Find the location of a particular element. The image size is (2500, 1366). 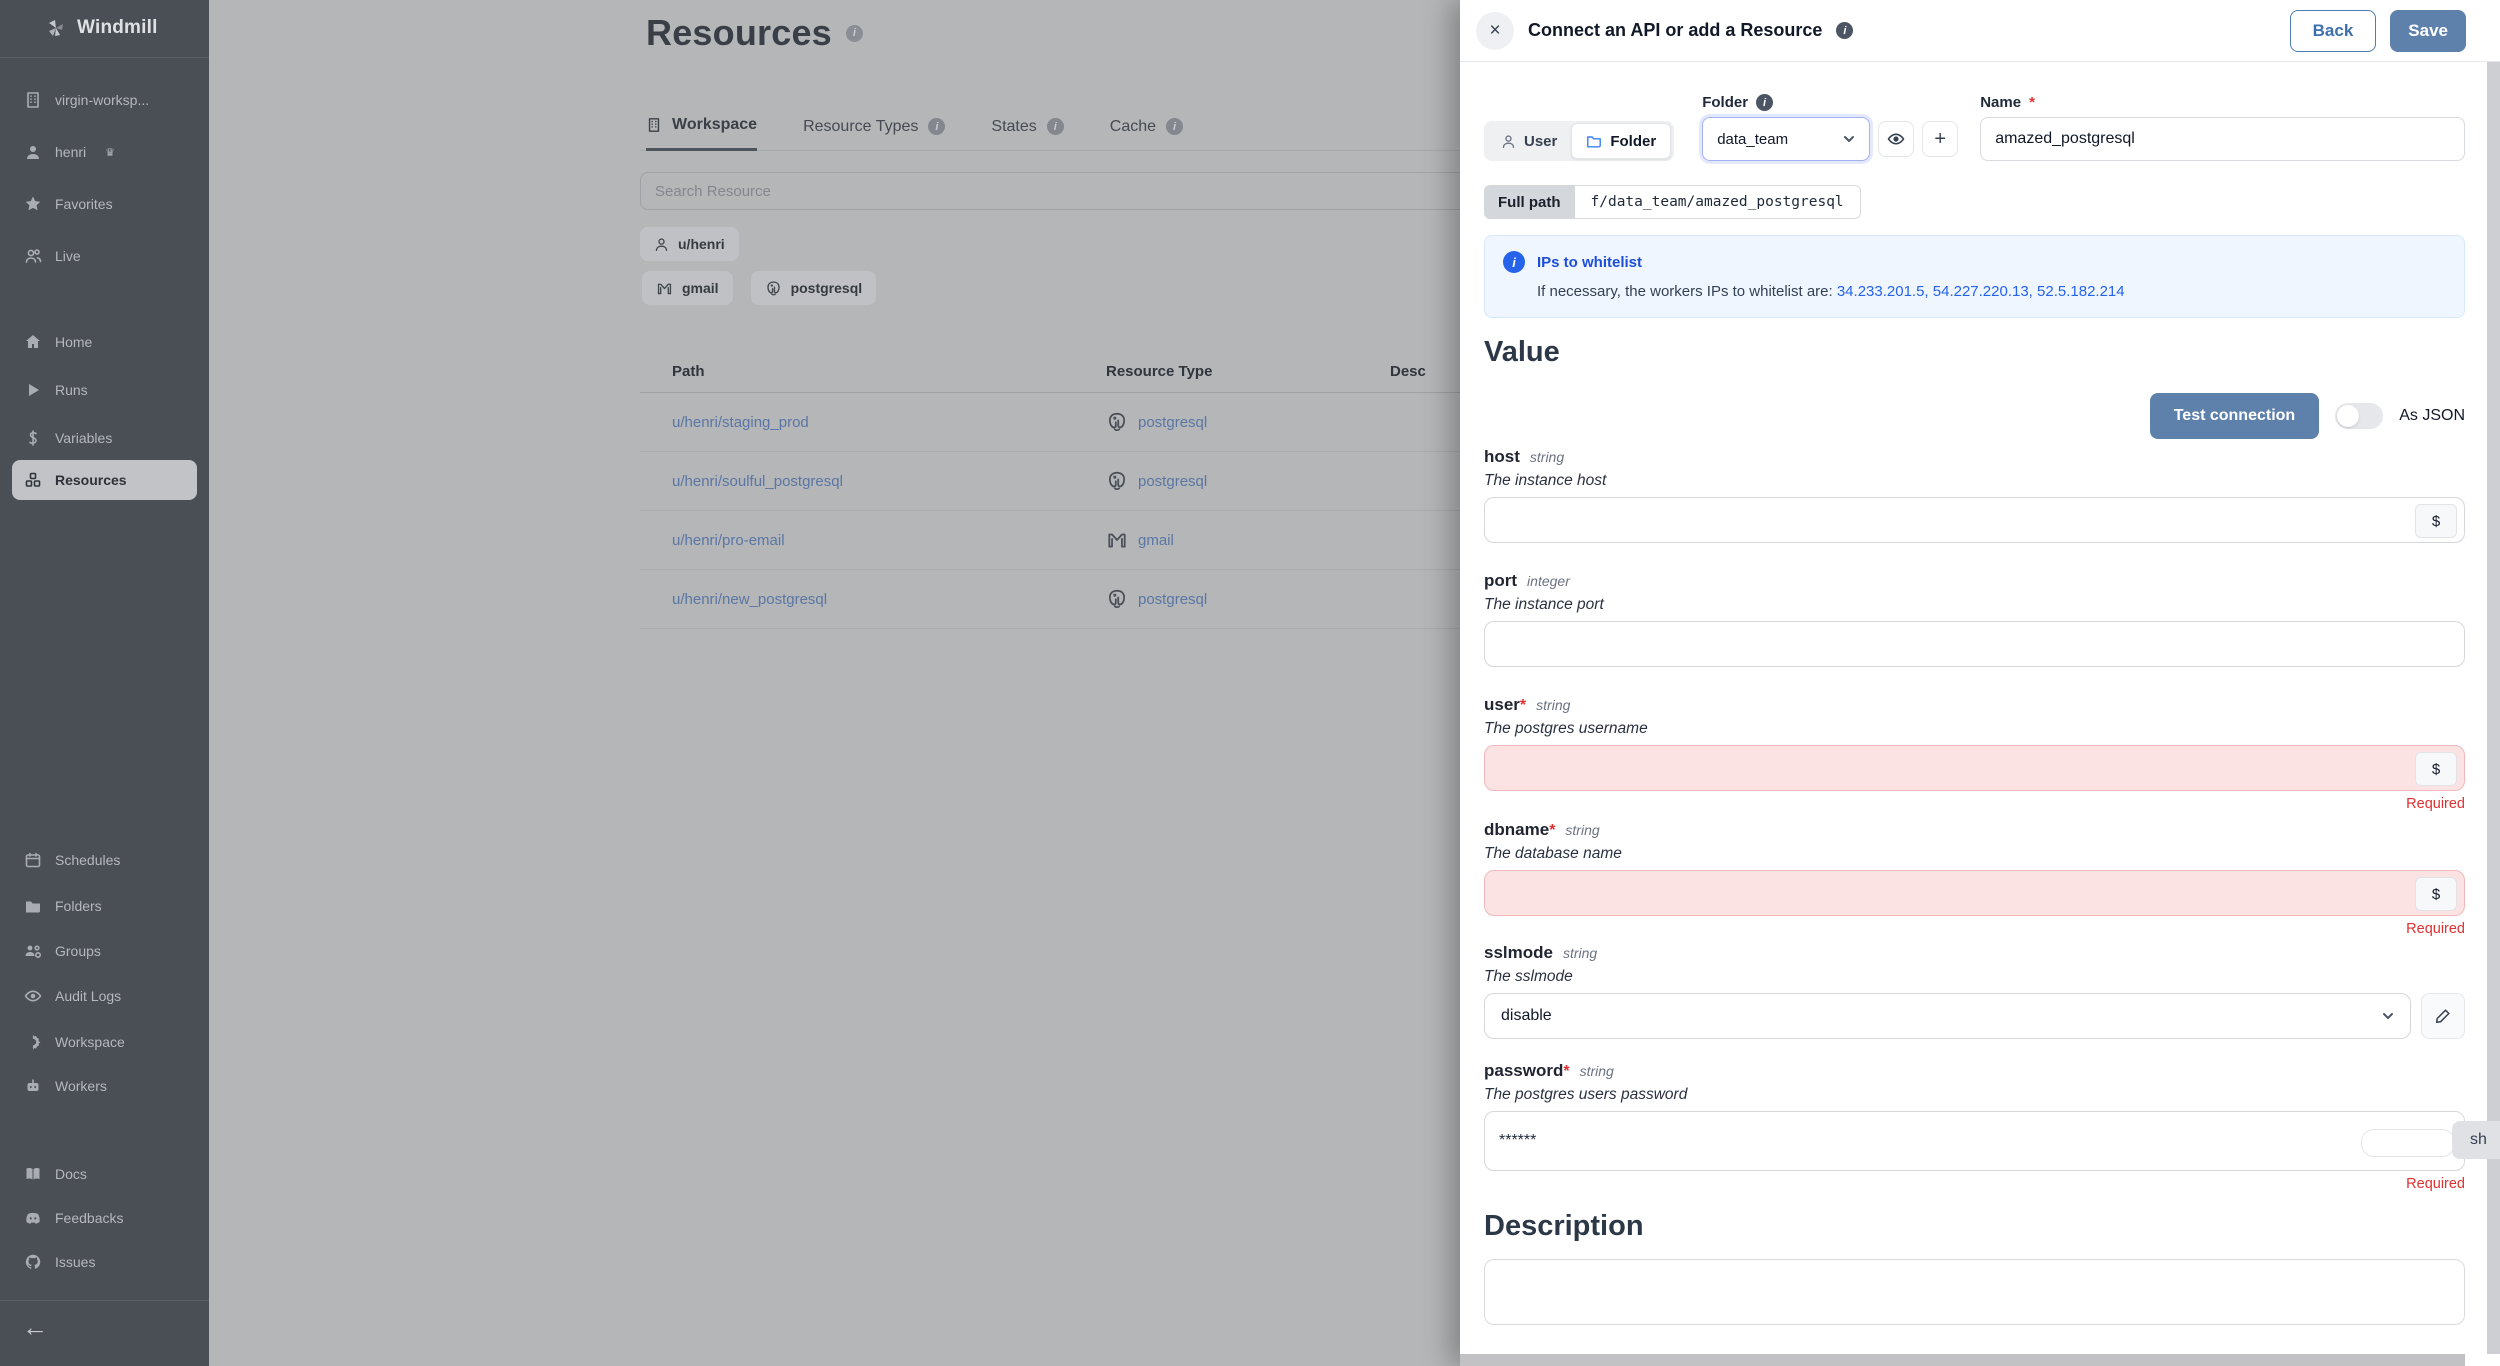

variables-label: Variables is located at coordinates (84, 438).